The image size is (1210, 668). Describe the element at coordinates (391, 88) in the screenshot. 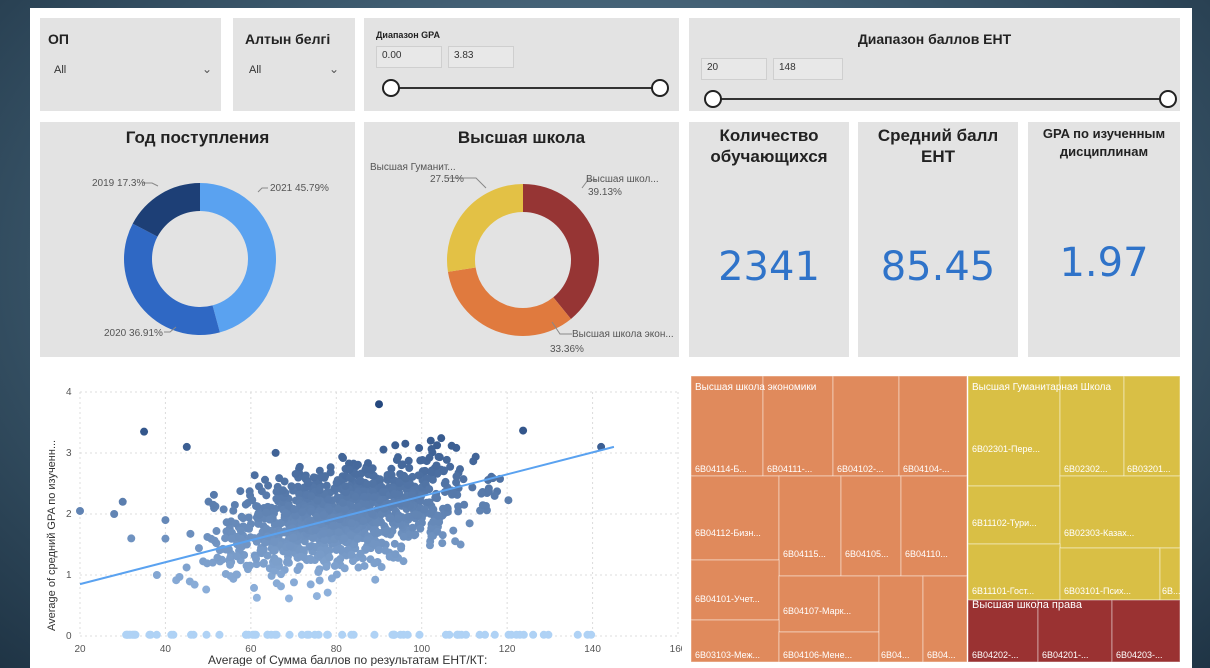

I see `gpa-min-handle` at that location.